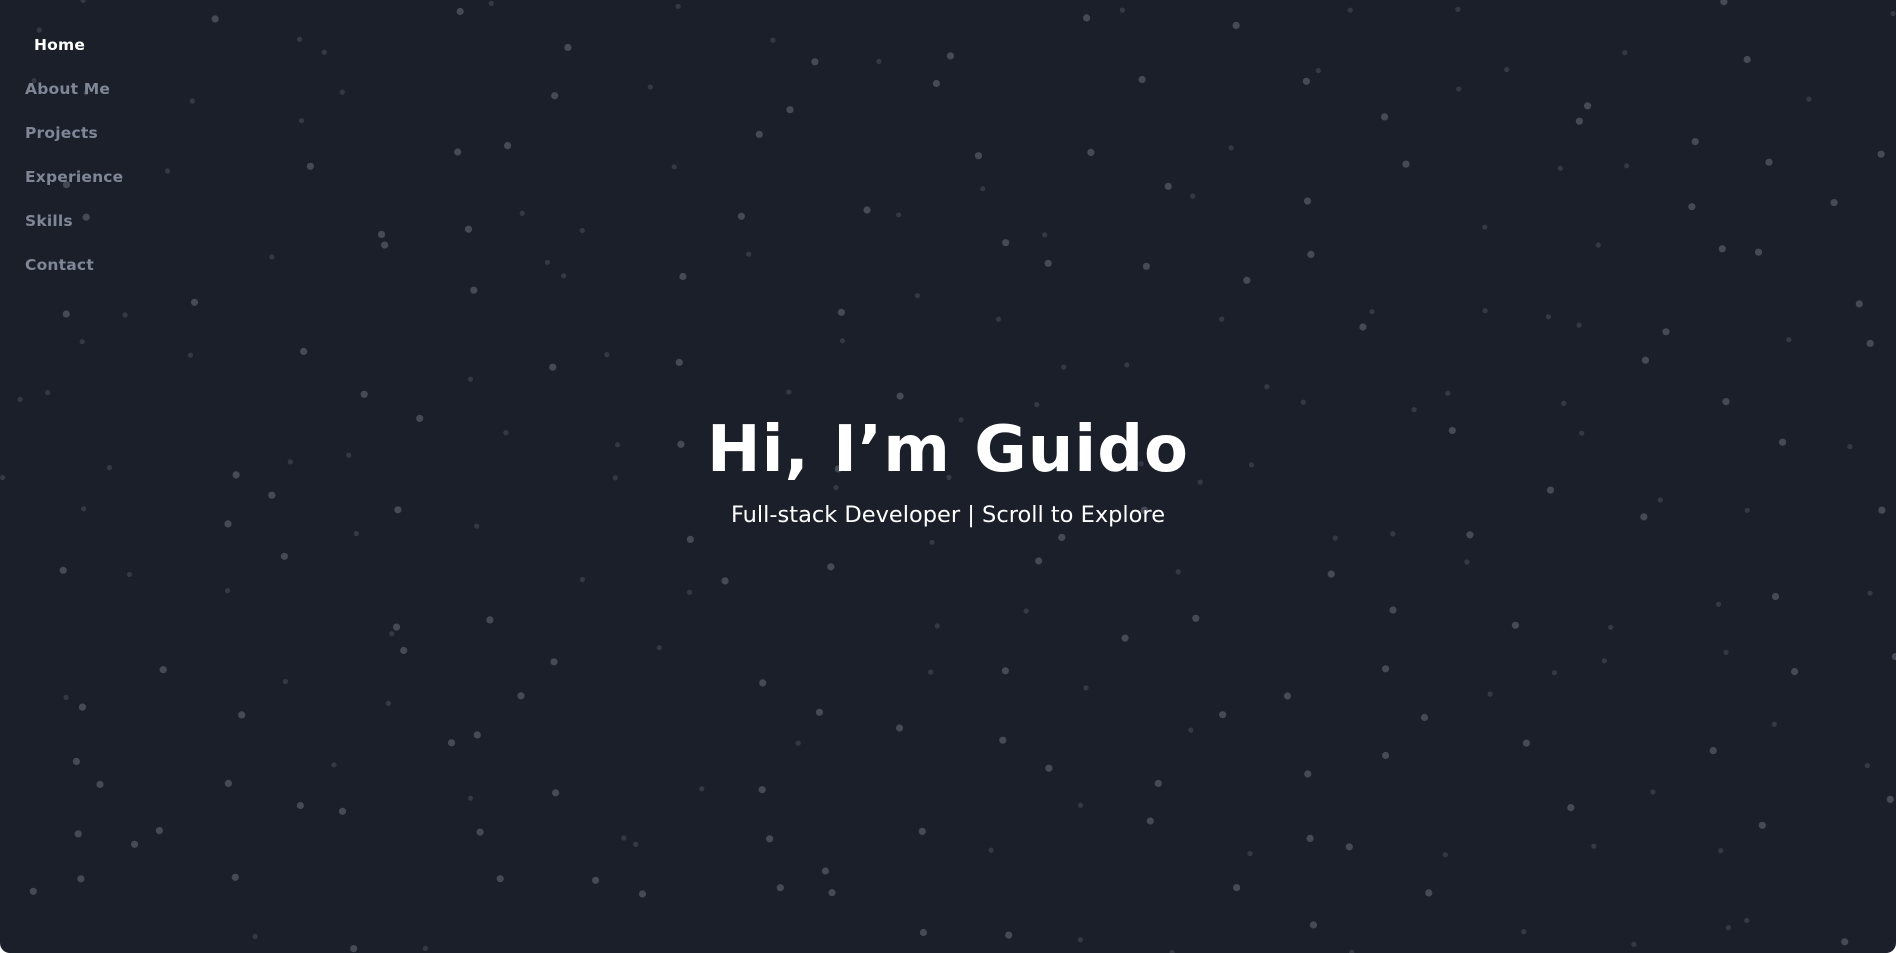  What do you see at coordinates (61, 133) in the screenshot?
I see `nav-item-projects: Projects` at bounding box center [61, 133].